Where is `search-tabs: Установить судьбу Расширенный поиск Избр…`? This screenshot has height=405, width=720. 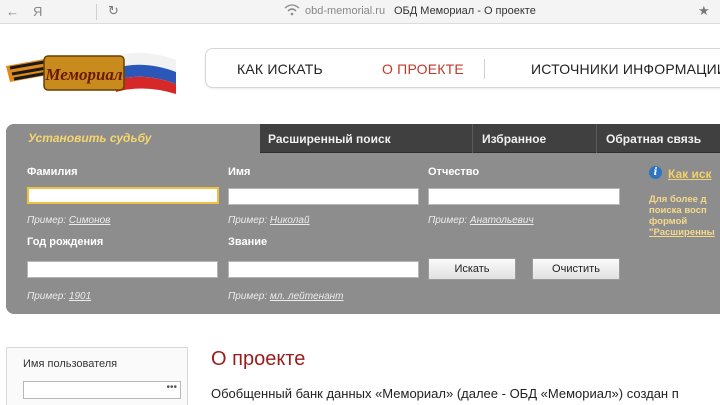
search-tabs: Установить судьбу Расширенный поиск Избр… is located at coordinates (363, 138).